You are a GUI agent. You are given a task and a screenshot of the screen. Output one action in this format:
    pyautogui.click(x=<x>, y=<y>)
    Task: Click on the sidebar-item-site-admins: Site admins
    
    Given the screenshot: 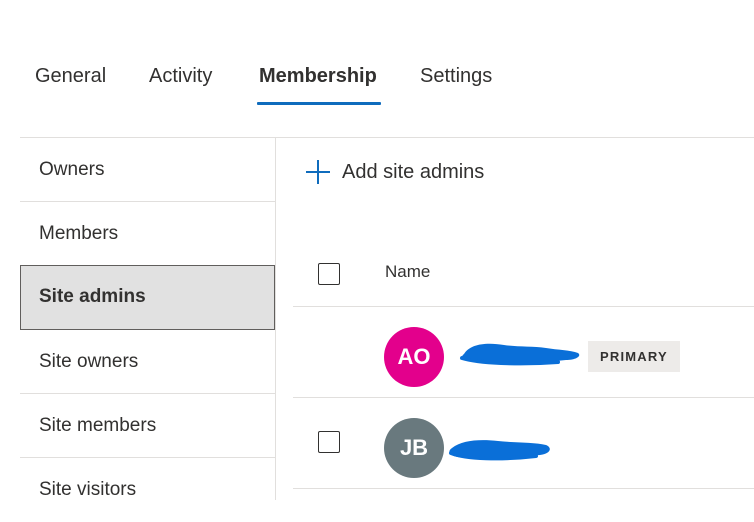 What is the action you would take?
    pyautogui.click(x=147, y=297)
    